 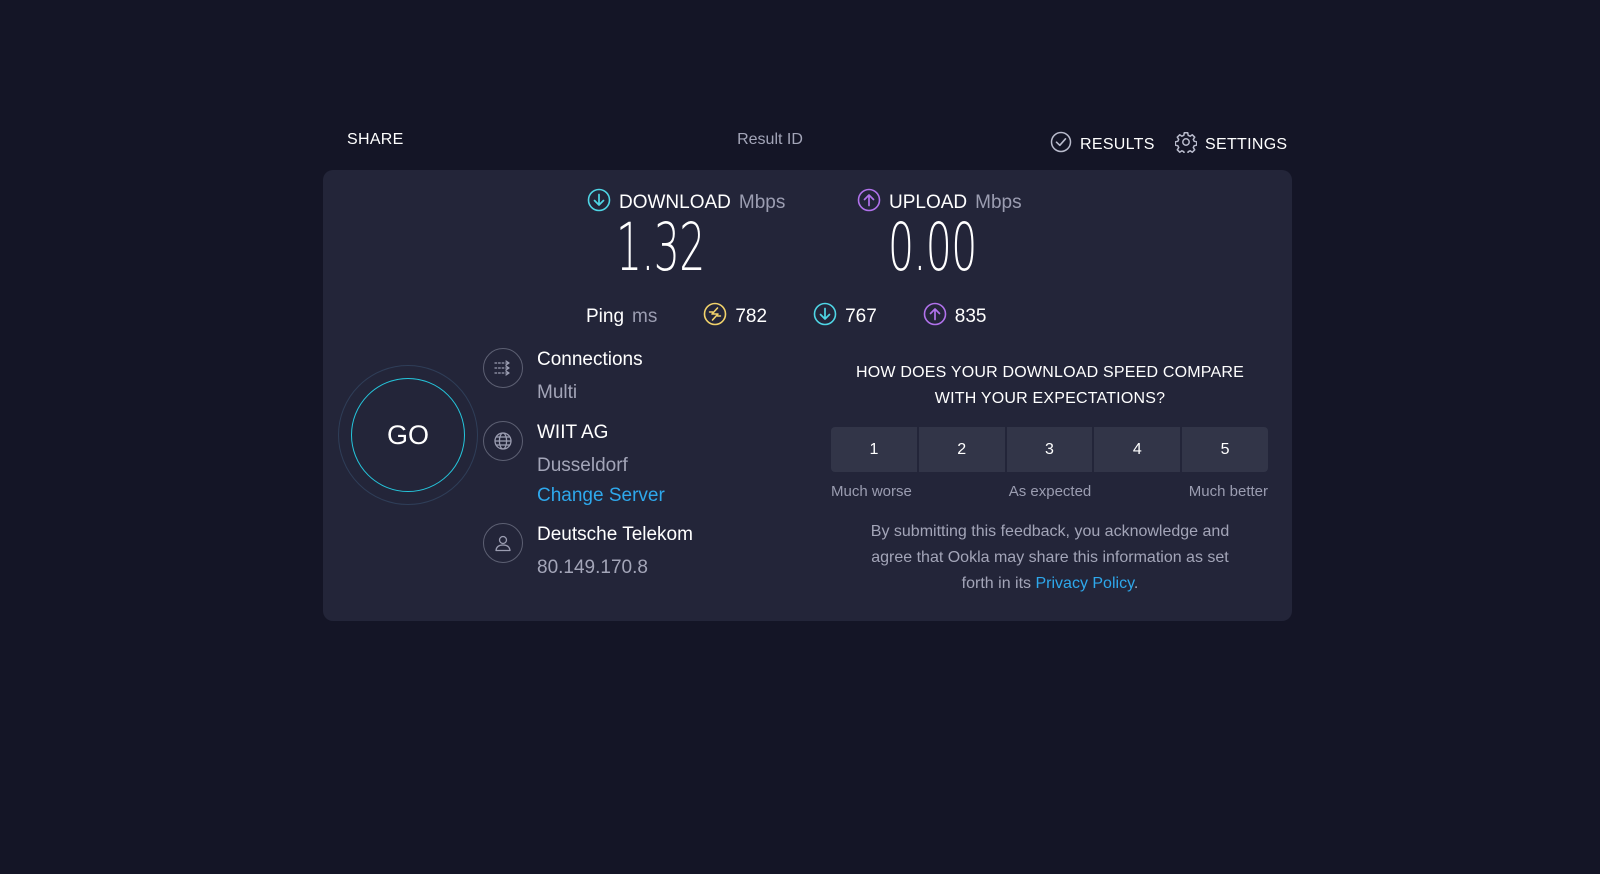 I want to click on results-button: RESULTS, so click(x=1102, y=144).